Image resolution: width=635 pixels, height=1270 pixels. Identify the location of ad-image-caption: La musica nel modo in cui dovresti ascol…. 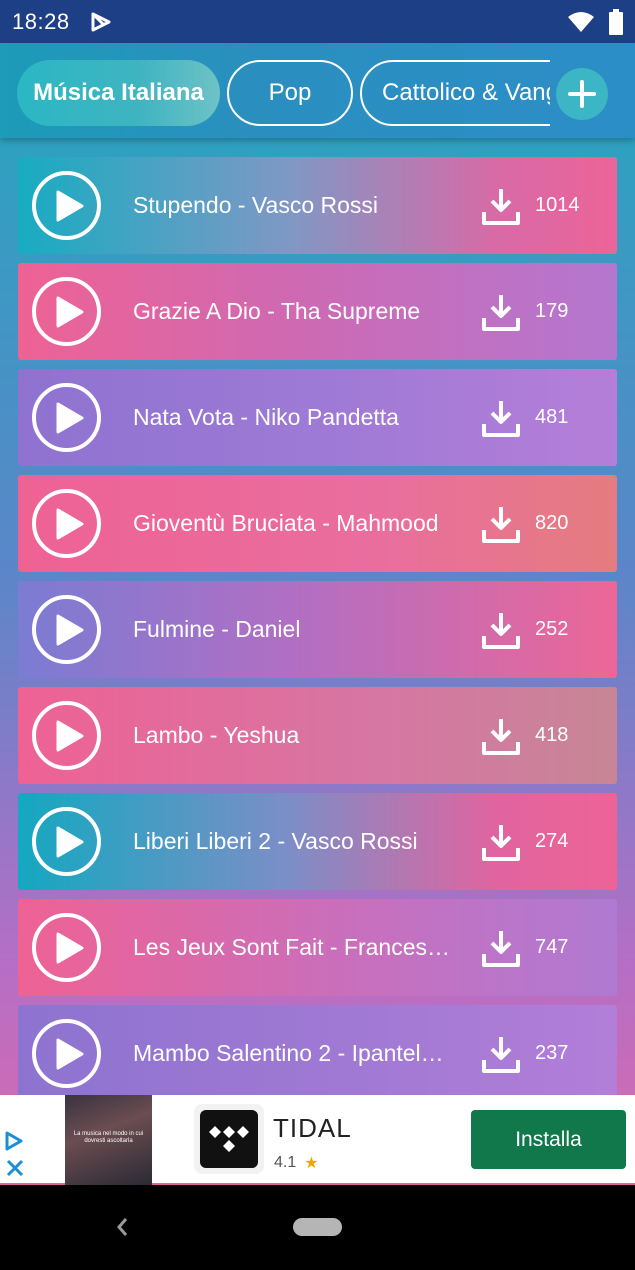
(108, 1137).